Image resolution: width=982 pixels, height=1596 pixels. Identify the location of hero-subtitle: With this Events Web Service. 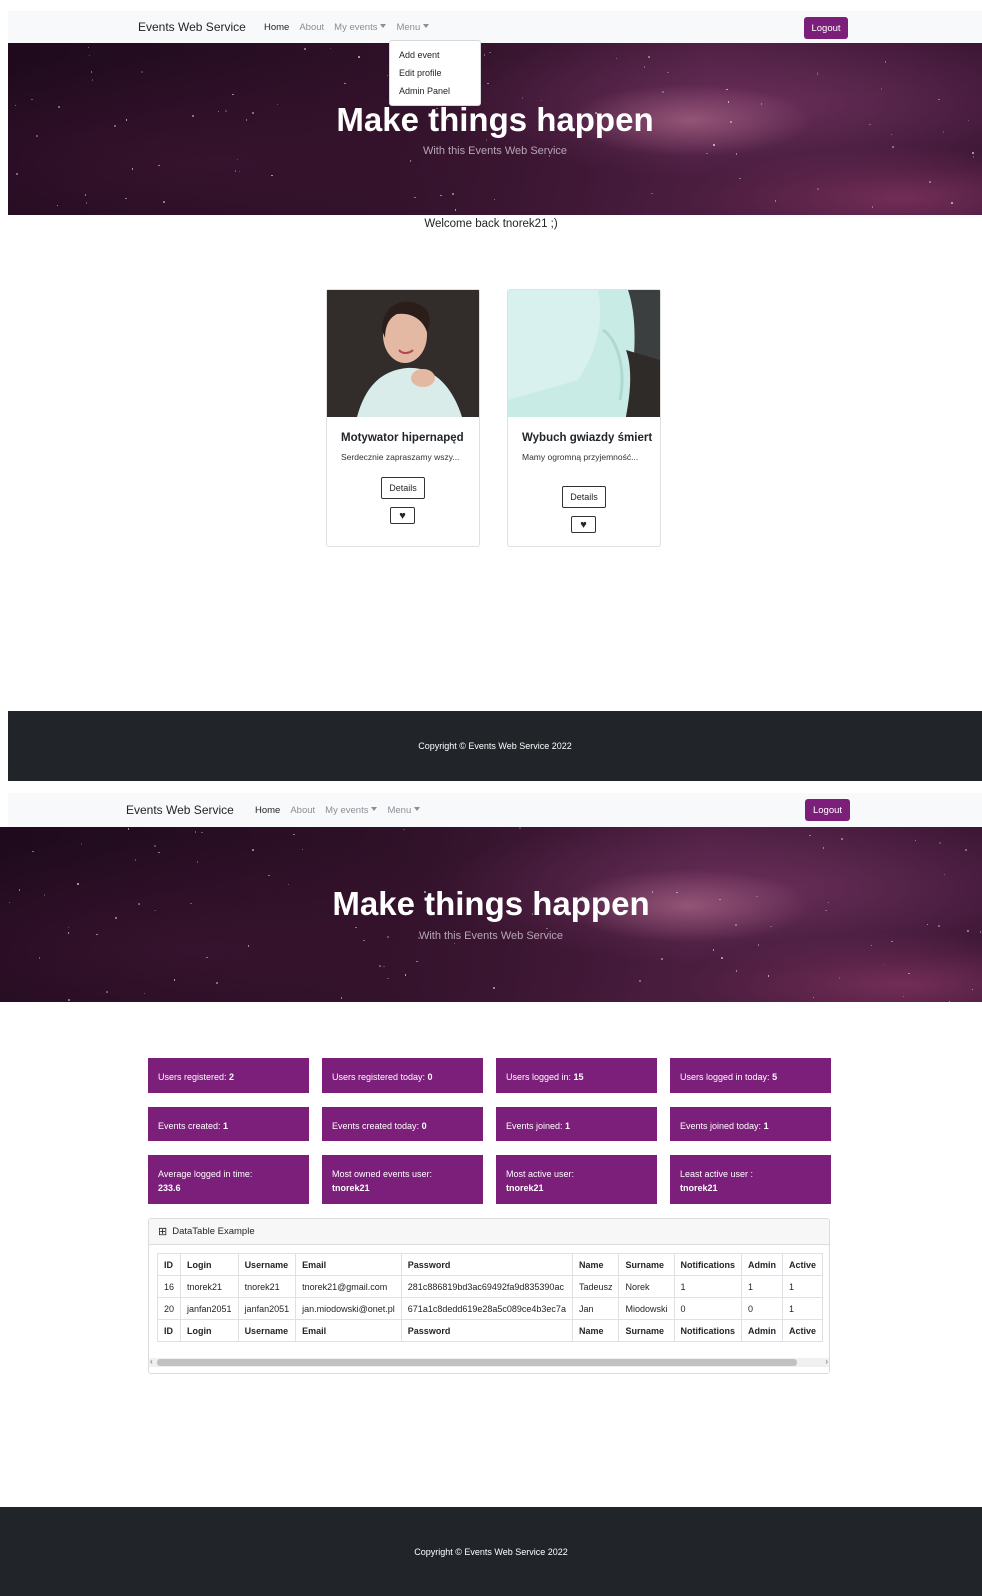
(495, 151).